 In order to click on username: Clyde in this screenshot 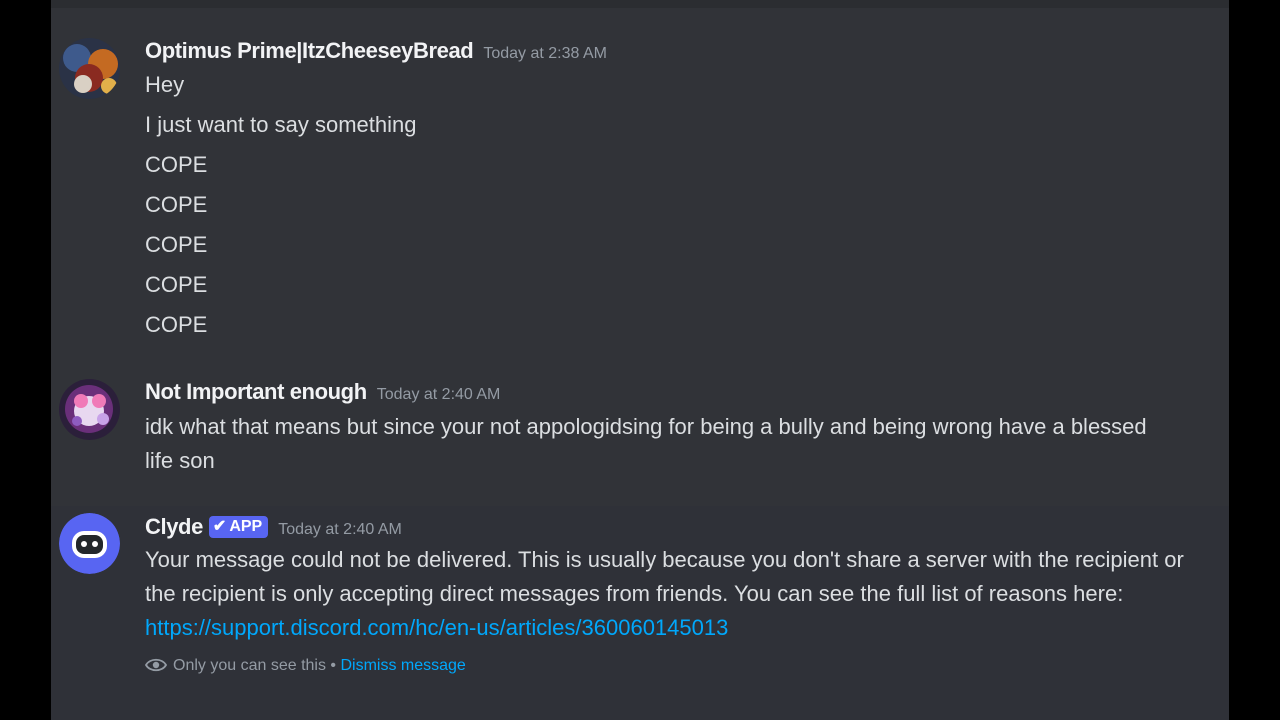, I will do `click(174, 526)`.